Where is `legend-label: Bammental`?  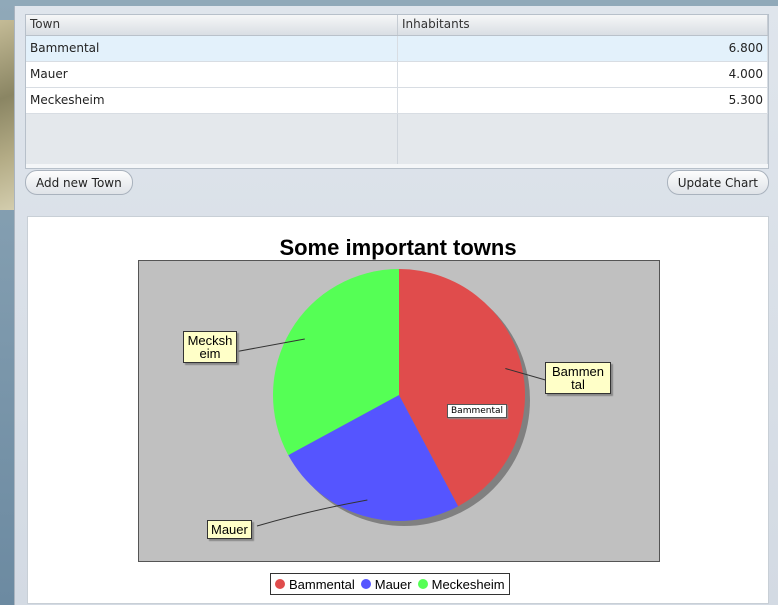 legend-label: Bammental is located at coordinates (322, 584).